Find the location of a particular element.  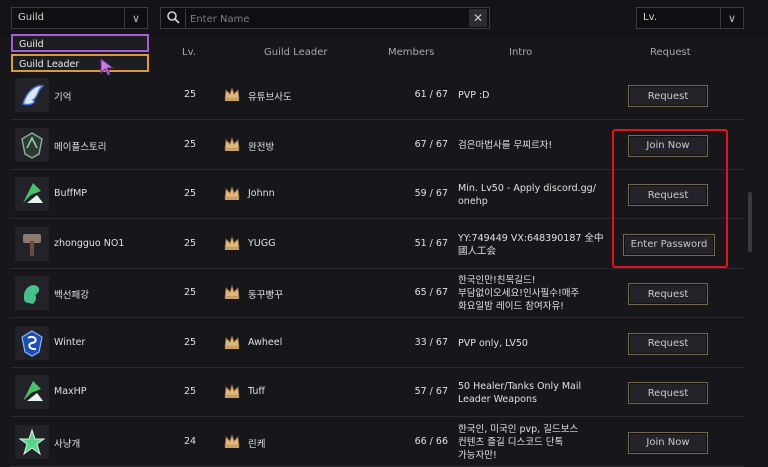

guild-intro: 한국인, 미국인 pvp, 길드보스 컨텐츠 즐길 디스코드 단톡 가능자만! is located at coordinates (533, 442).